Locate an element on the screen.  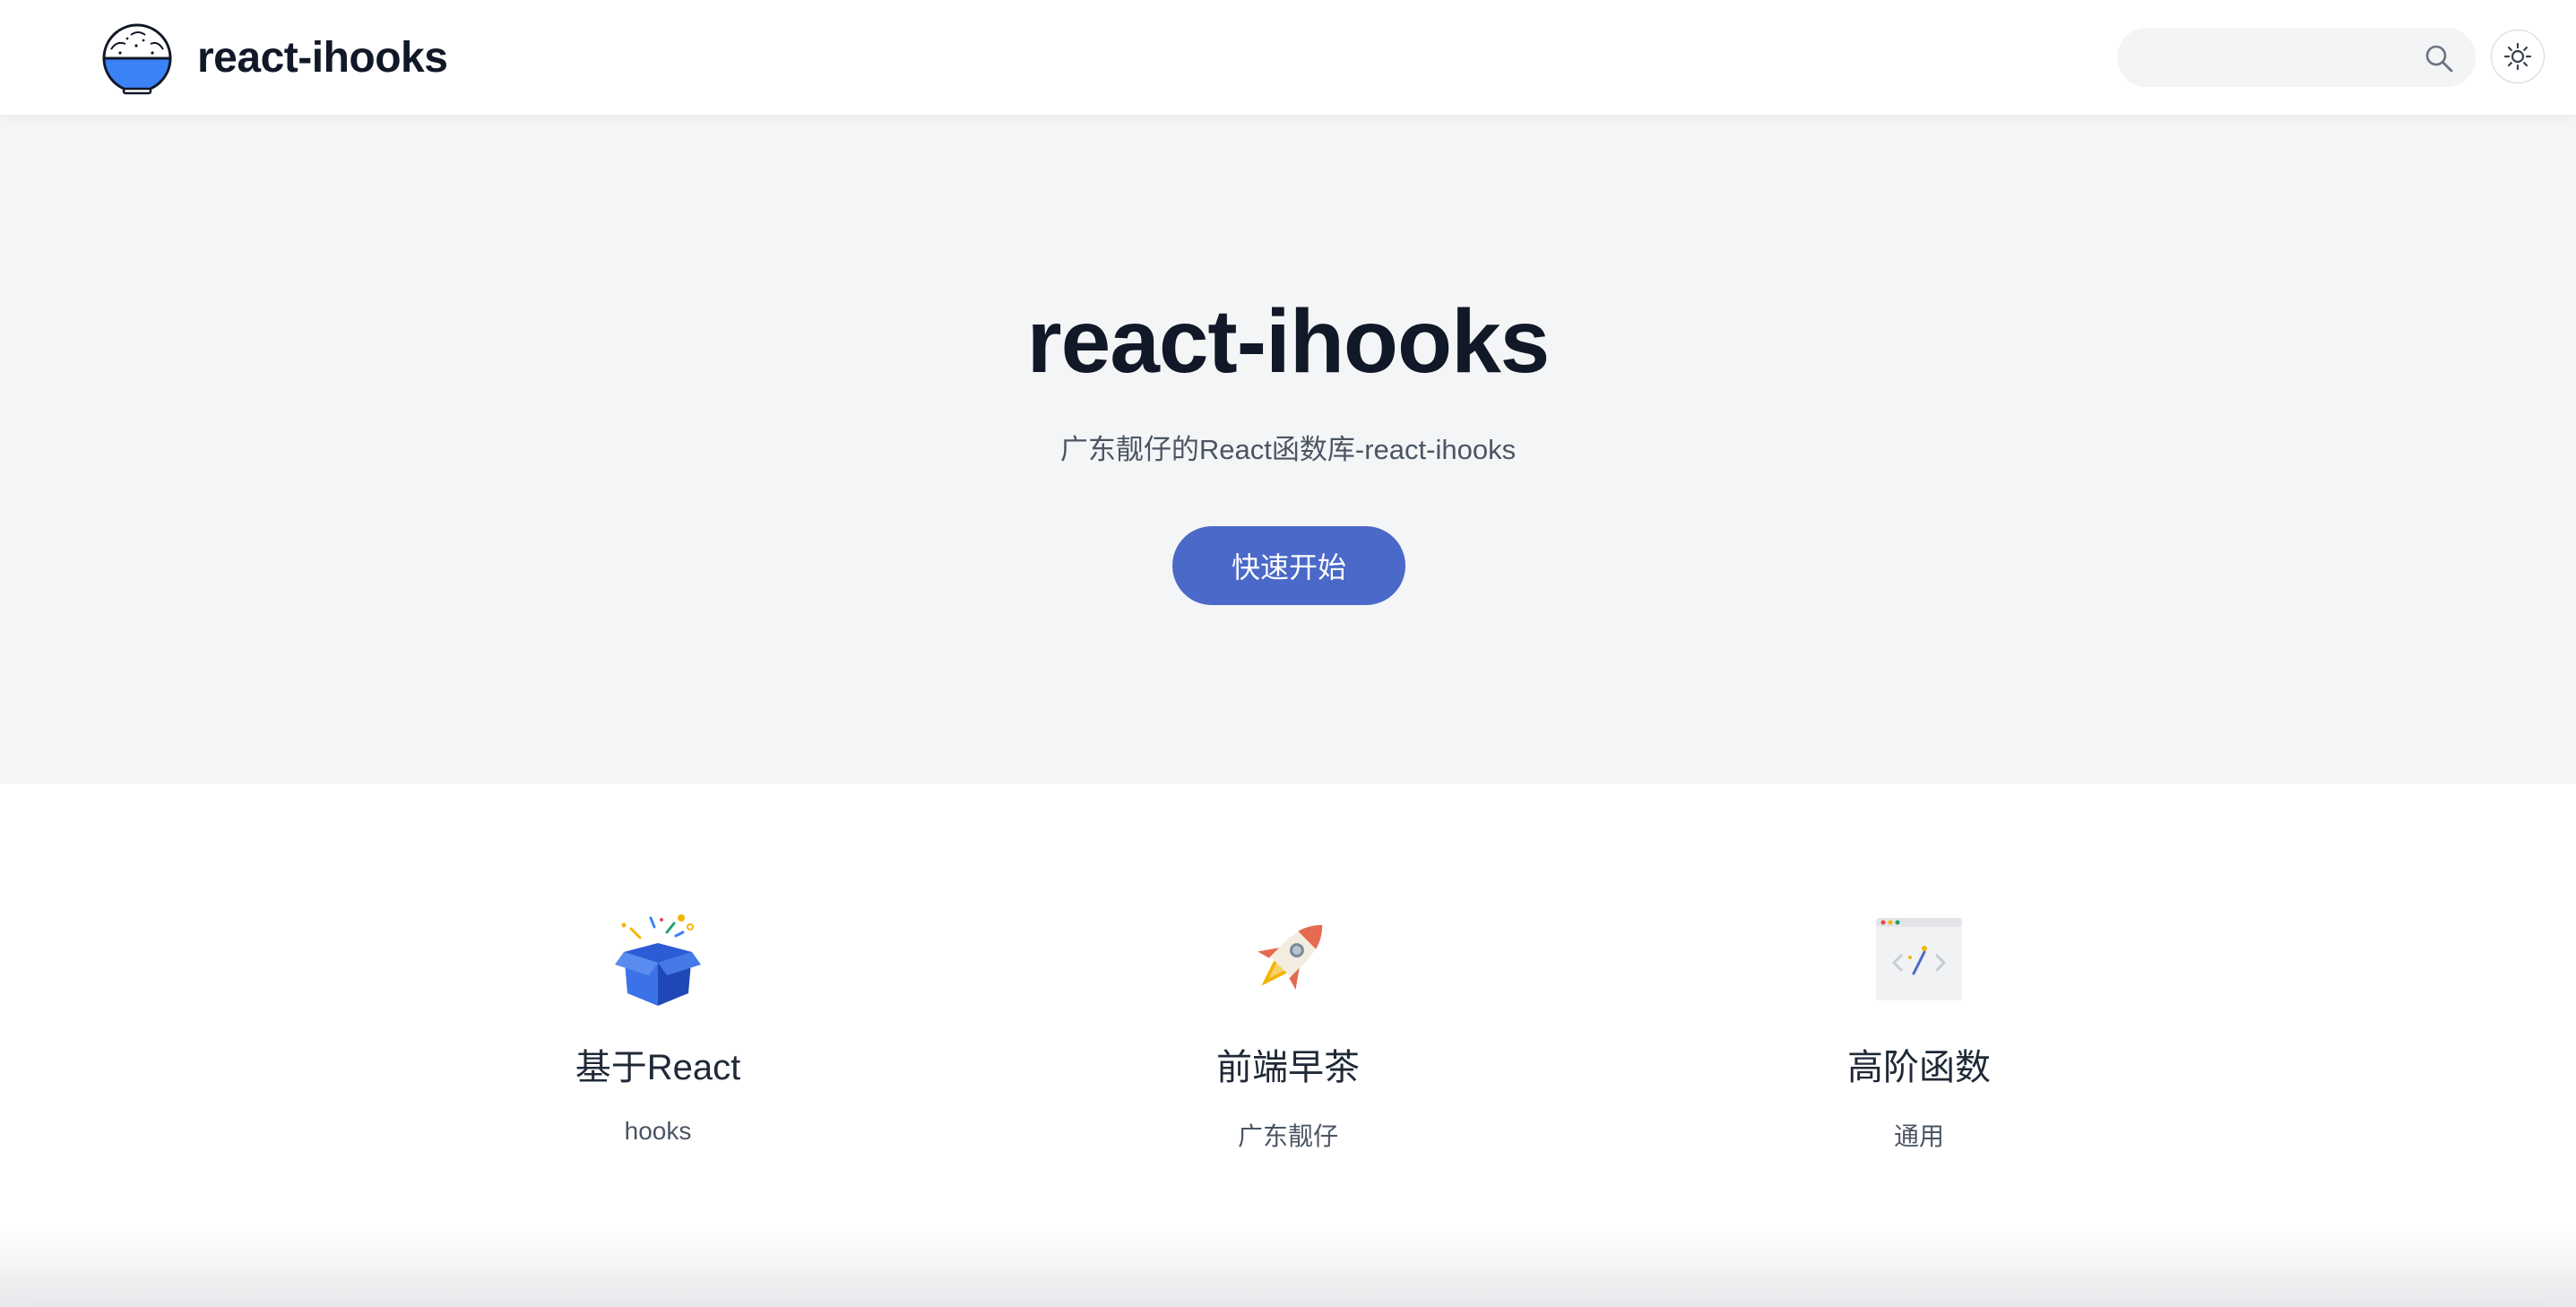
search-input is located at coordinates (2269, 57).